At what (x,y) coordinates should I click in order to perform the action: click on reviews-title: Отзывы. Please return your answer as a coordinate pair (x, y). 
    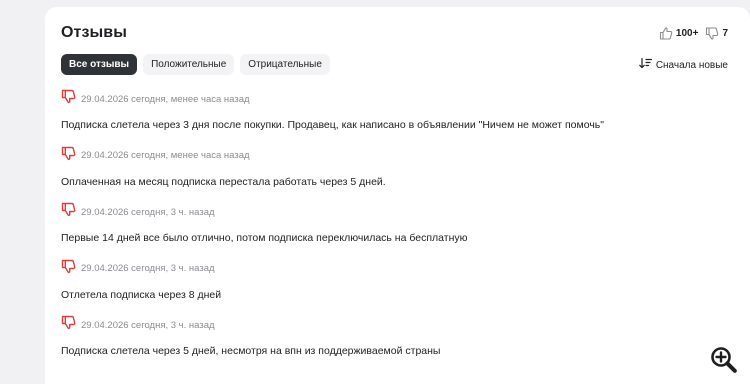
    Looking at the image, I should click on (94, 32).